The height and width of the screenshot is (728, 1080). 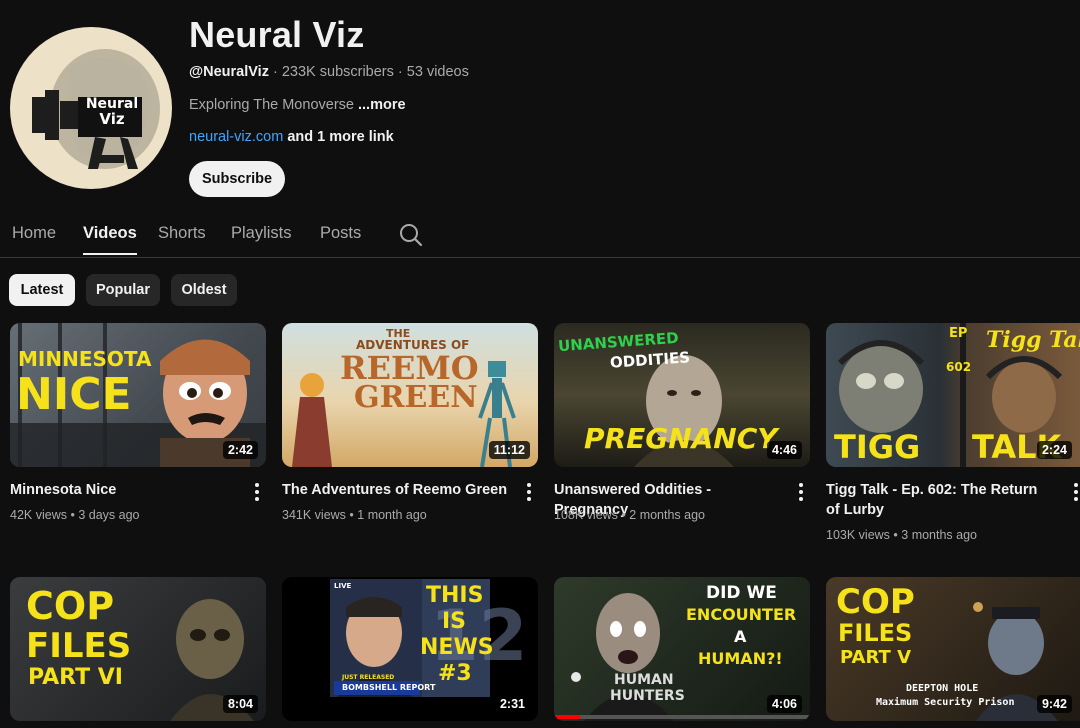 What do you see at coordinates (229, 72) in the screenshot?
I see `channel-handle: @NeuralViz` at bounding box center [229, 72].